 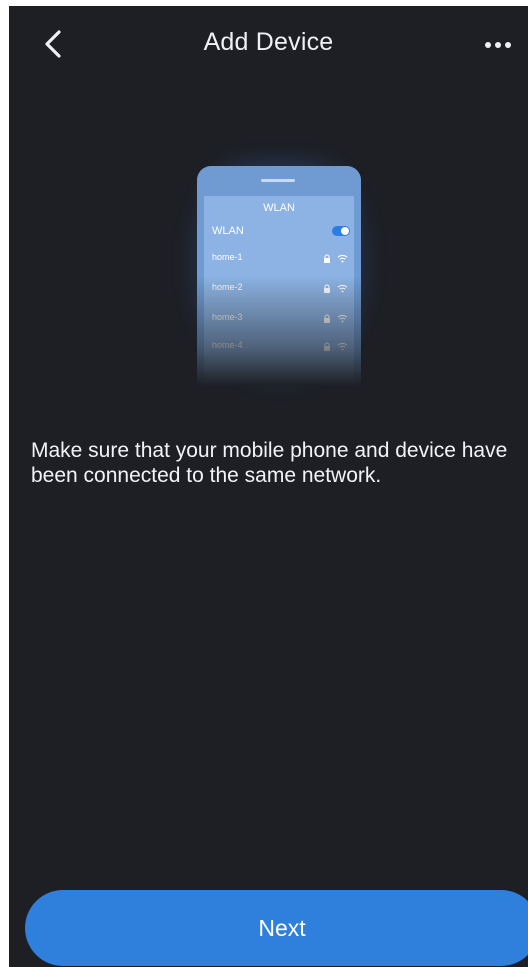 I want to click on more-horizontal-icon, so click(x=498, y=45).